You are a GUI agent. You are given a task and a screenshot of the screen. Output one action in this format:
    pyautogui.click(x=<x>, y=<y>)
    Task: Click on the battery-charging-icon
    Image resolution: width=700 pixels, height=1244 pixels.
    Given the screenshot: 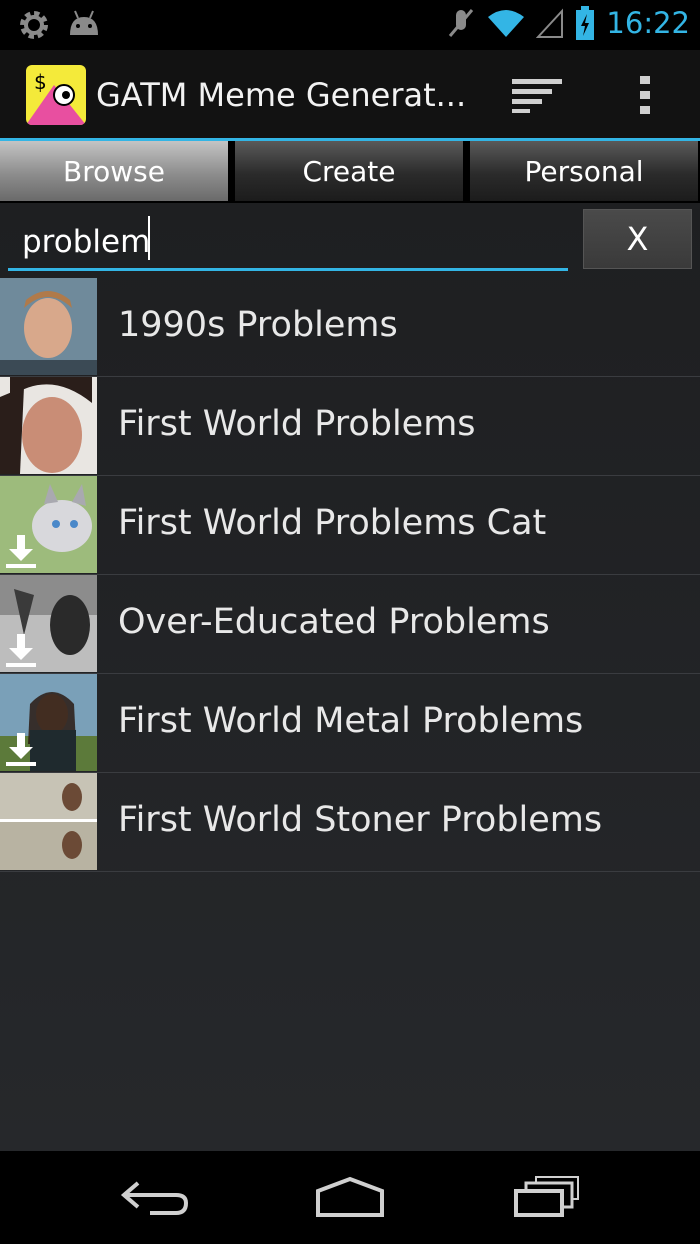 What is the action you would take?
    pyautogui.click(x=585, y=23)
    